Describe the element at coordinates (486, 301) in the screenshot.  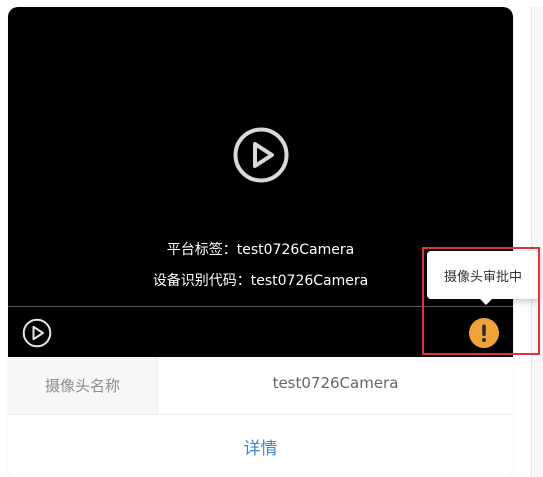
I see `tooltip-arrow` at that location.